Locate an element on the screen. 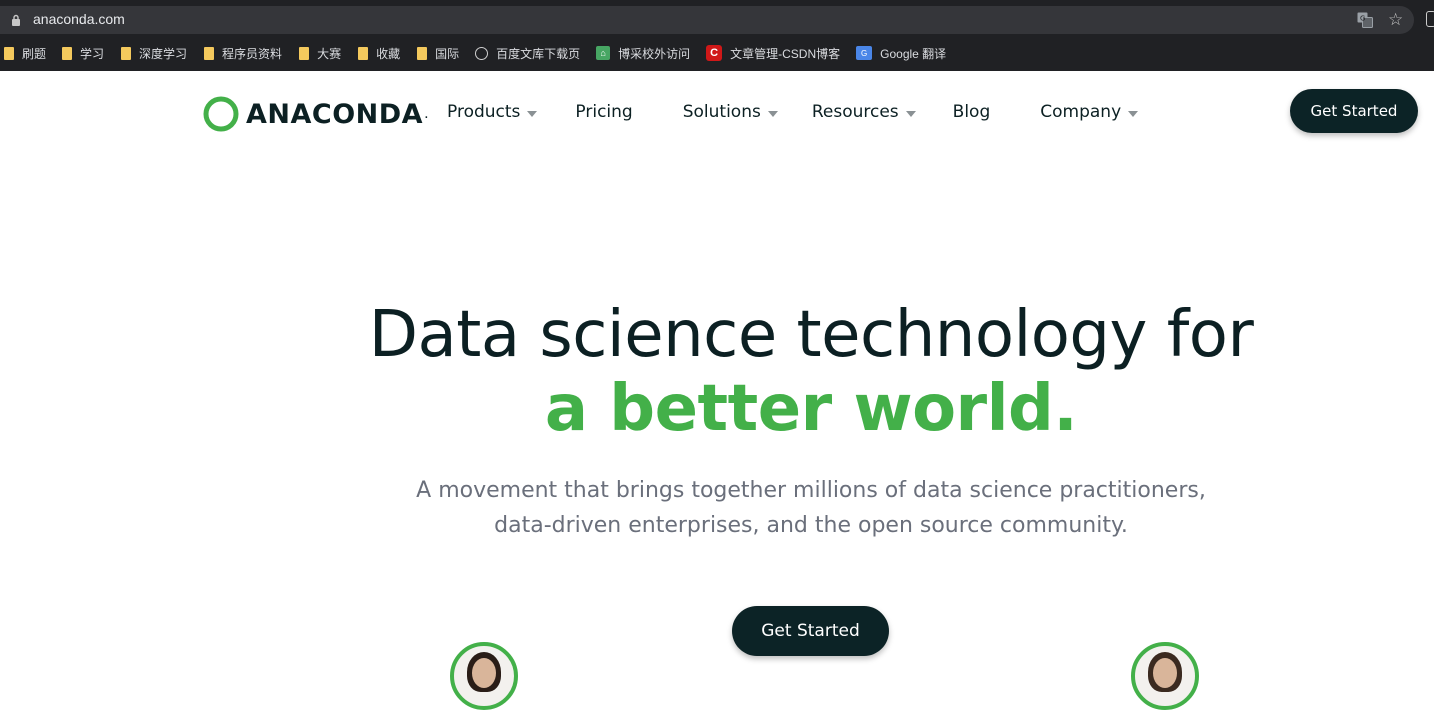 This screenshot has width=1434, height=710. bookmark-label: 学习 is located at coordinates (92, 53).